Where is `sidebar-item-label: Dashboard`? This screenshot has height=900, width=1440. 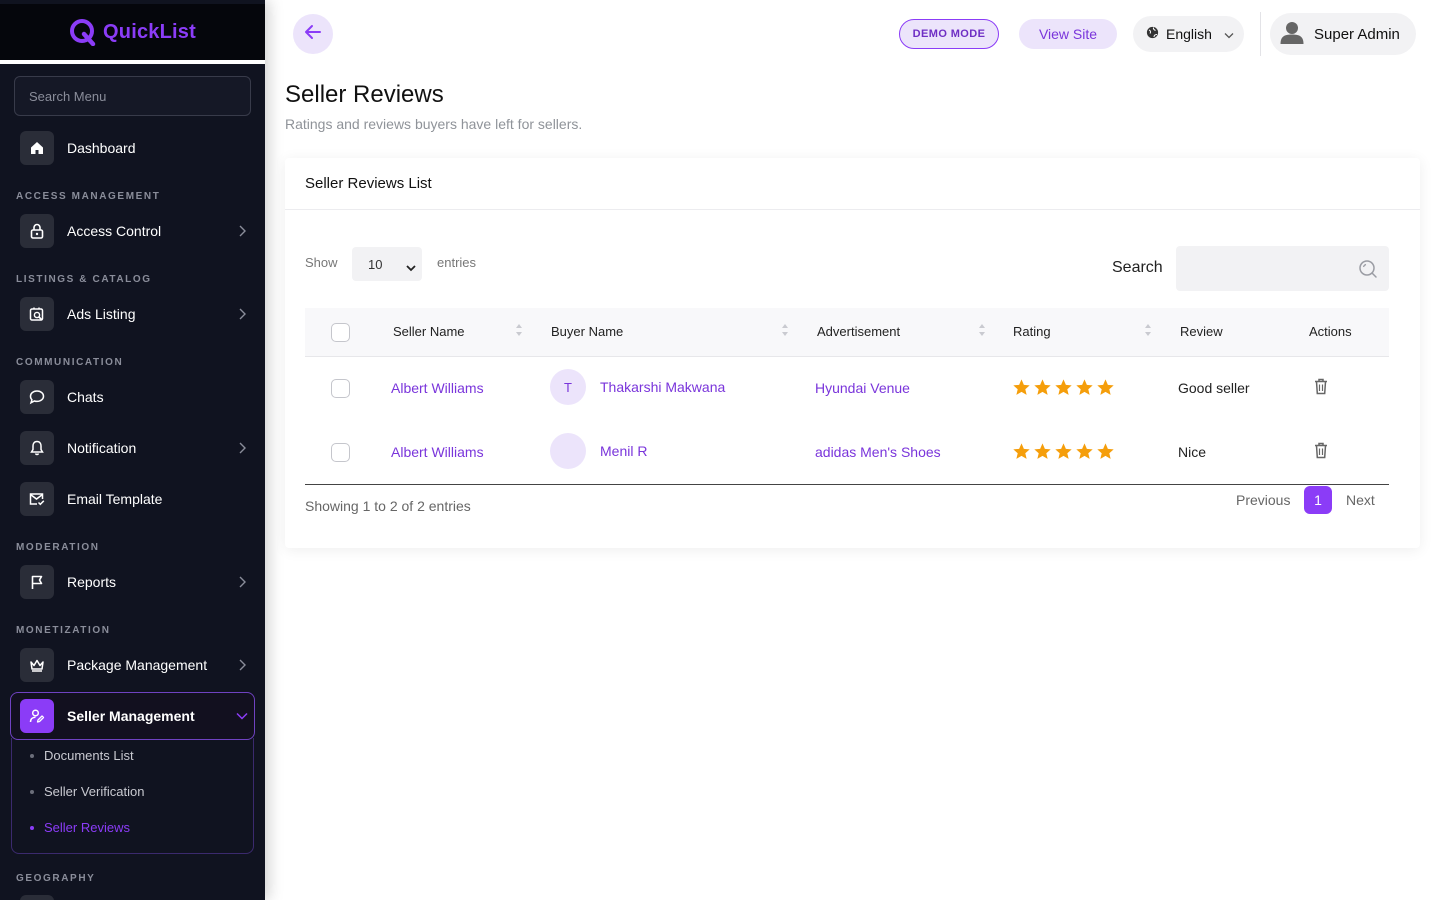 sidebar-item-label: Dashboard is located at coordinates (101, 148).